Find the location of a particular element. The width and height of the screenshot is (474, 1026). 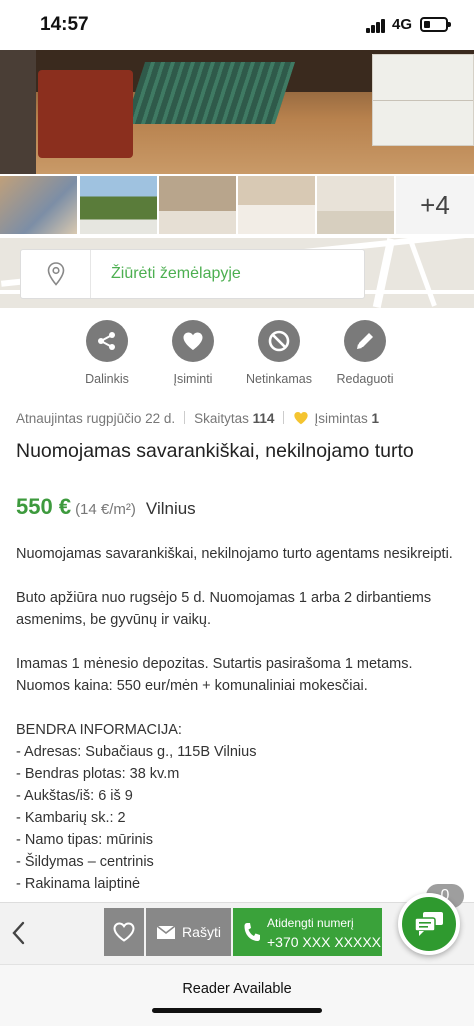

chat-button is located at coordinates (429, 924).